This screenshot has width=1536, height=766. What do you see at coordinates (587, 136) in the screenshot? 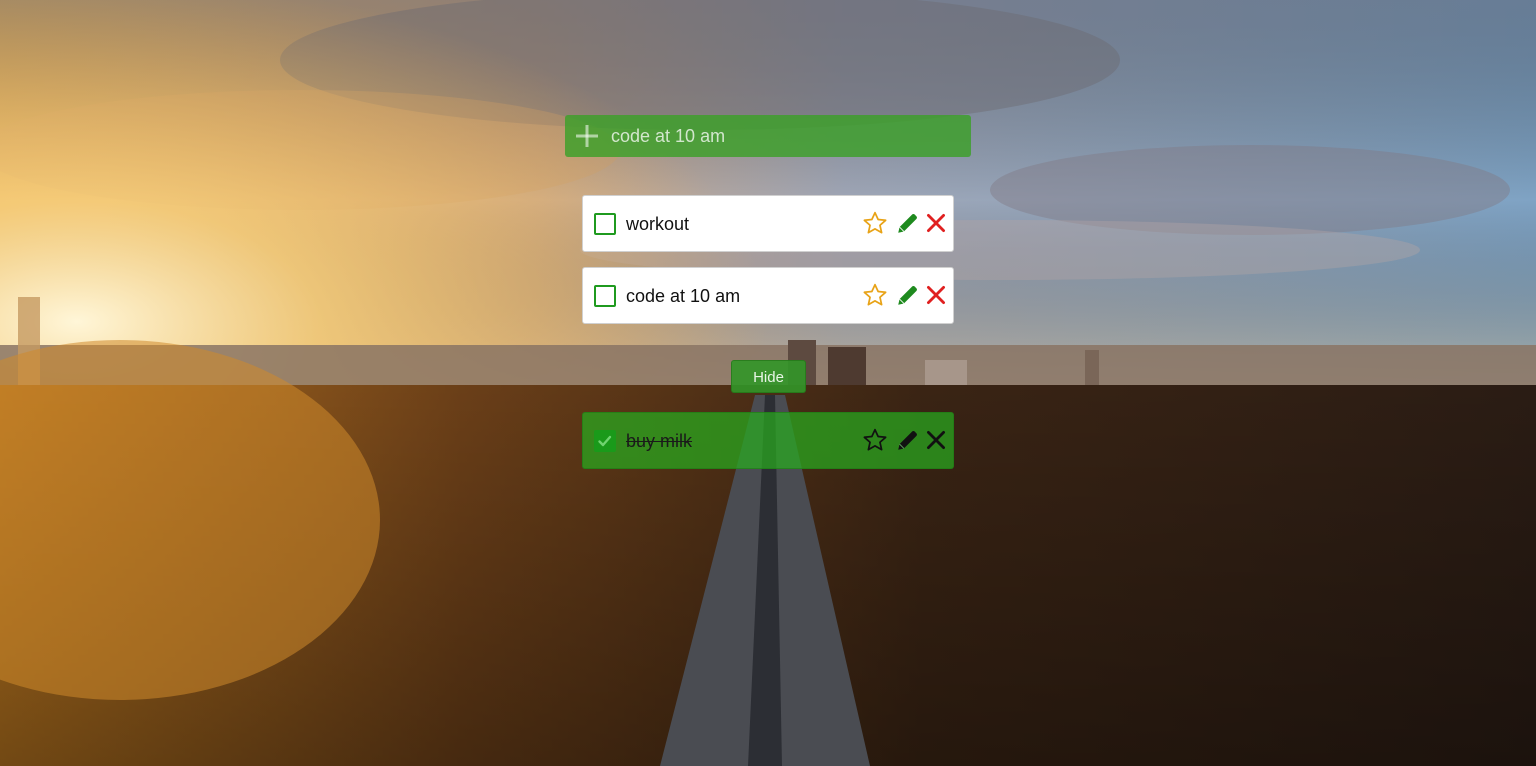
I see `plus-icon` at bounding box center [587, 136].